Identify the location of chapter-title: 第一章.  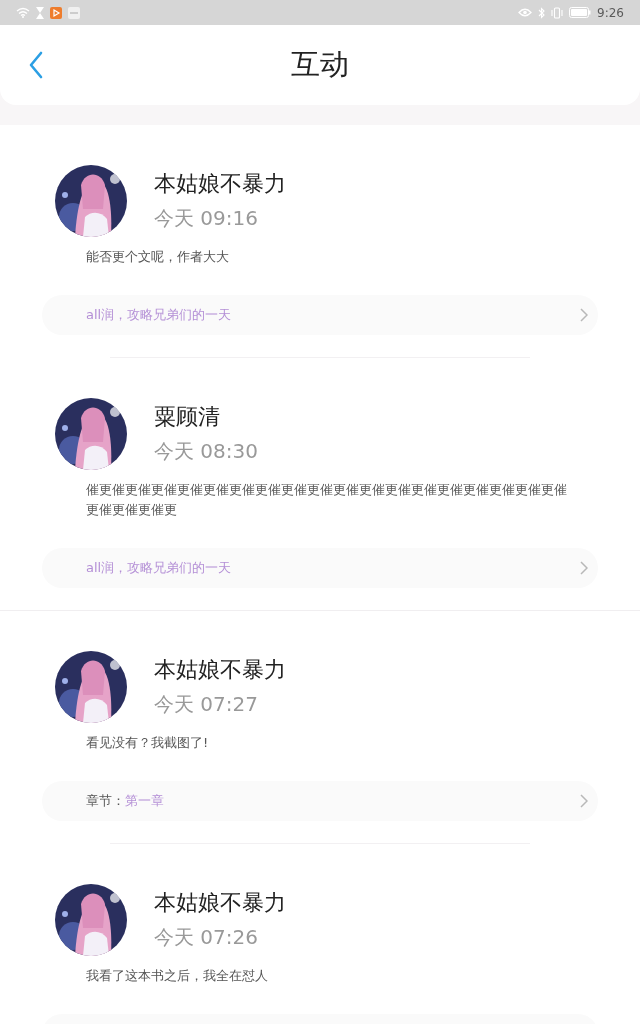
(144, 801).